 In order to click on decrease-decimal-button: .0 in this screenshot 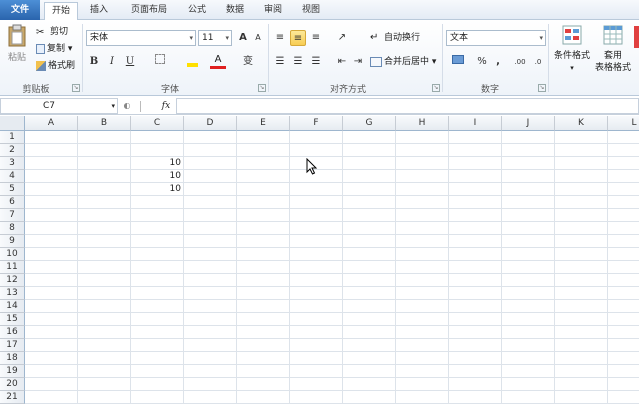, I will do `click(538, 62)`.